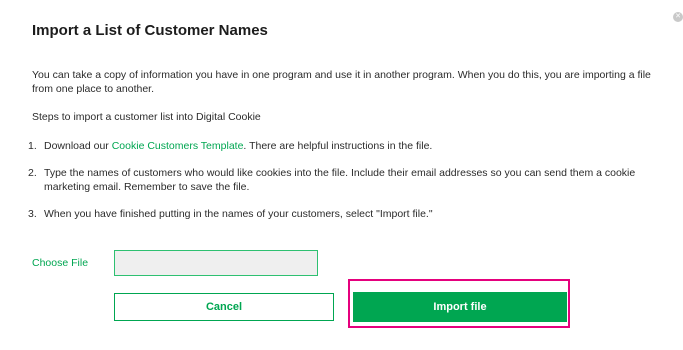 The height and width of the screenshot is (350, 683). What do you see at coordinates (32, 214) in the screenshot?
I see `step-number: 3.` at bounding box center [32, 214].